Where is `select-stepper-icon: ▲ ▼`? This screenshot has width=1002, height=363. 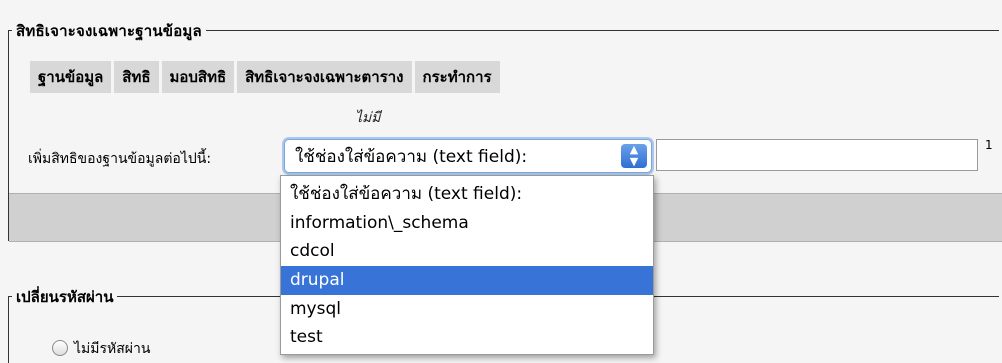 select-stepper-icon: ▲ ▼ is located at coordinates (634, 156).